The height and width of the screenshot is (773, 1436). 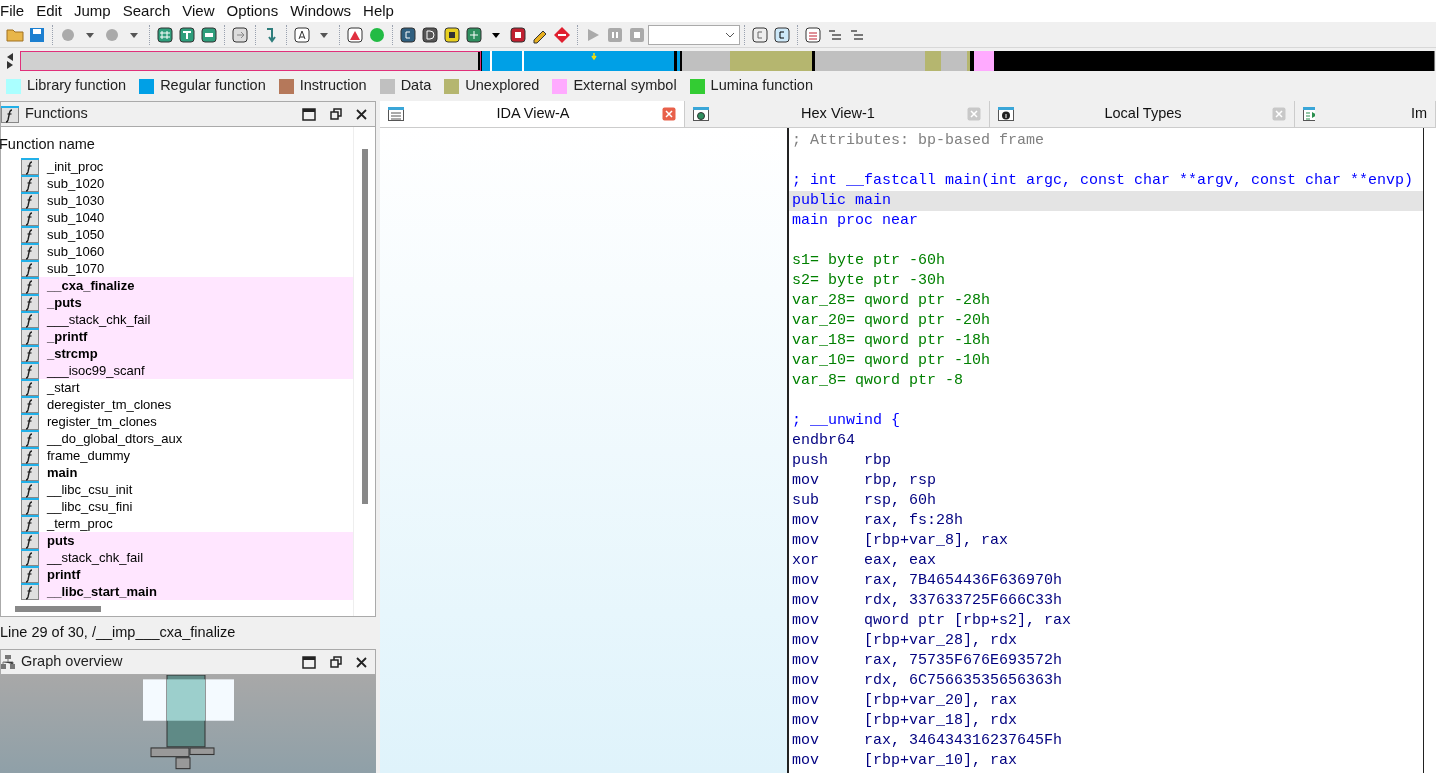 What do you see at coordinates (187, 336) in the screenshot?
I see `function-row: _printf` at bounding box center [187, 336].